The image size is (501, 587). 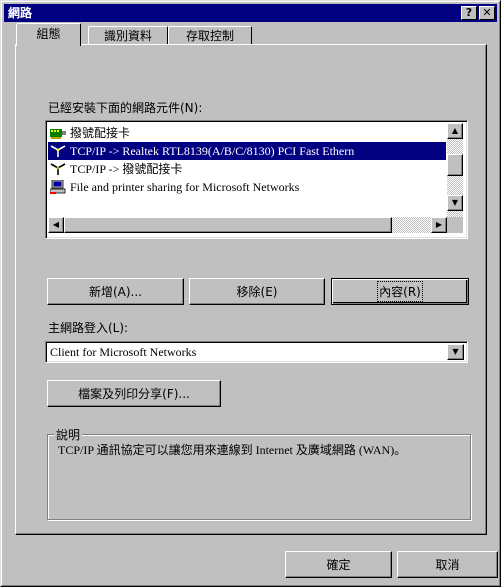 What do you see at coordinates (250, 13) in the screenshot?
I see `title-bar: 網路 ? ✕` at bounding box center [250, 13].